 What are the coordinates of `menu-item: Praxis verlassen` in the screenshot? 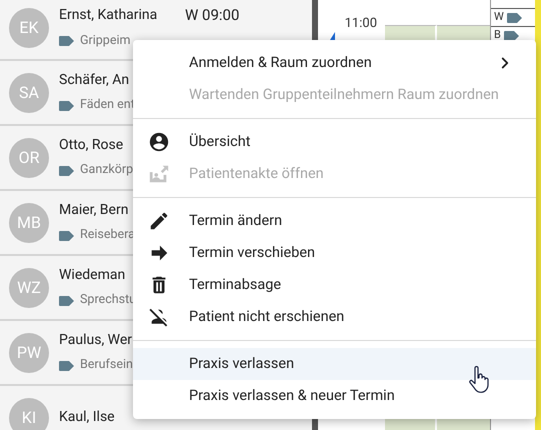 It's located at (334, 364).